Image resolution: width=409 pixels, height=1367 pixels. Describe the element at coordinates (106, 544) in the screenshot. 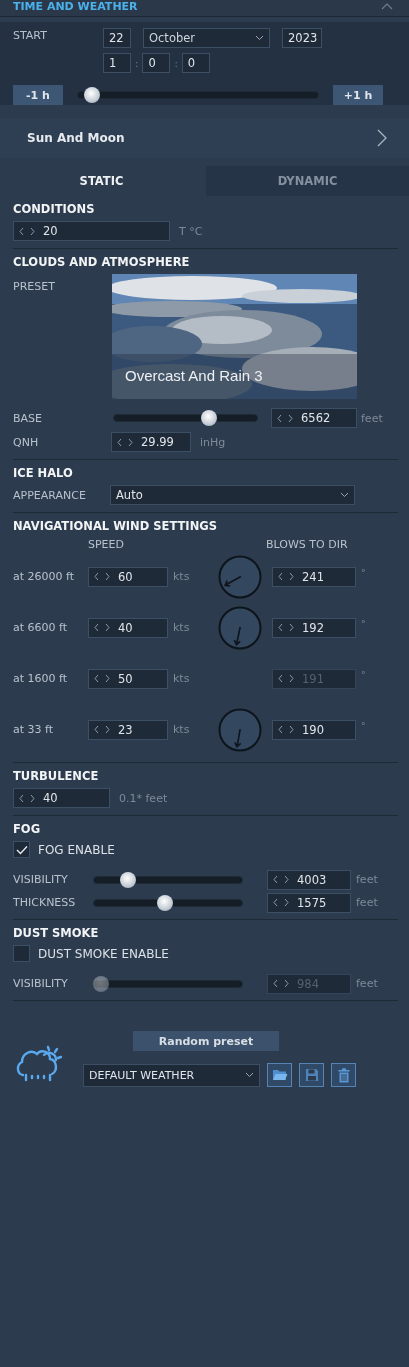

I see `column-header: SPEED` at that location.